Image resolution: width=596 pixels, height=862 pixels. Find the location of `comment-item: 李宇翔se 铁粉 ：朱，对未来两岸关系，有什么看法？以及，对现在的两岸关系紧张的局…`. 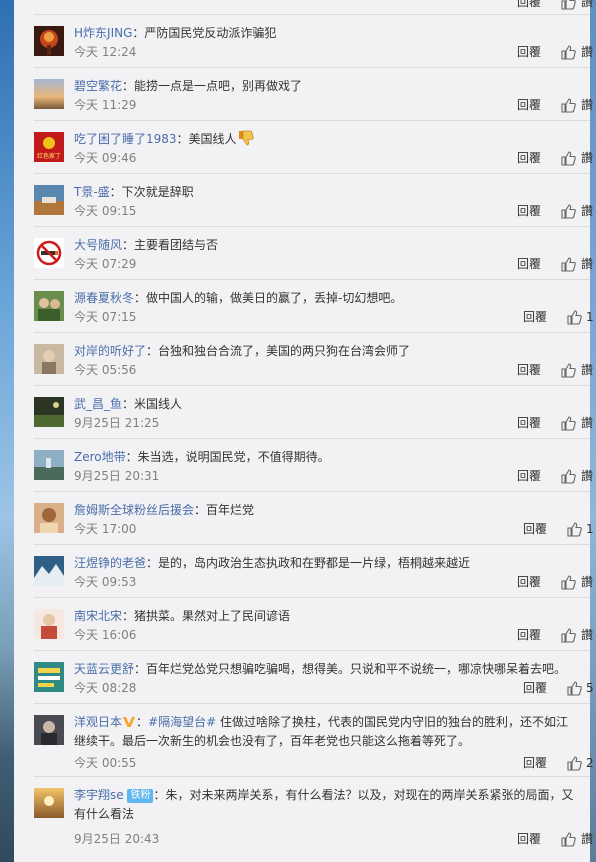

comment-item: 李宇翔se 铁粉 ：朱，对未来两岸关系，有什么看法？以及，对现在的两岸关系紧张的局… is located at coordinates (303, 815).